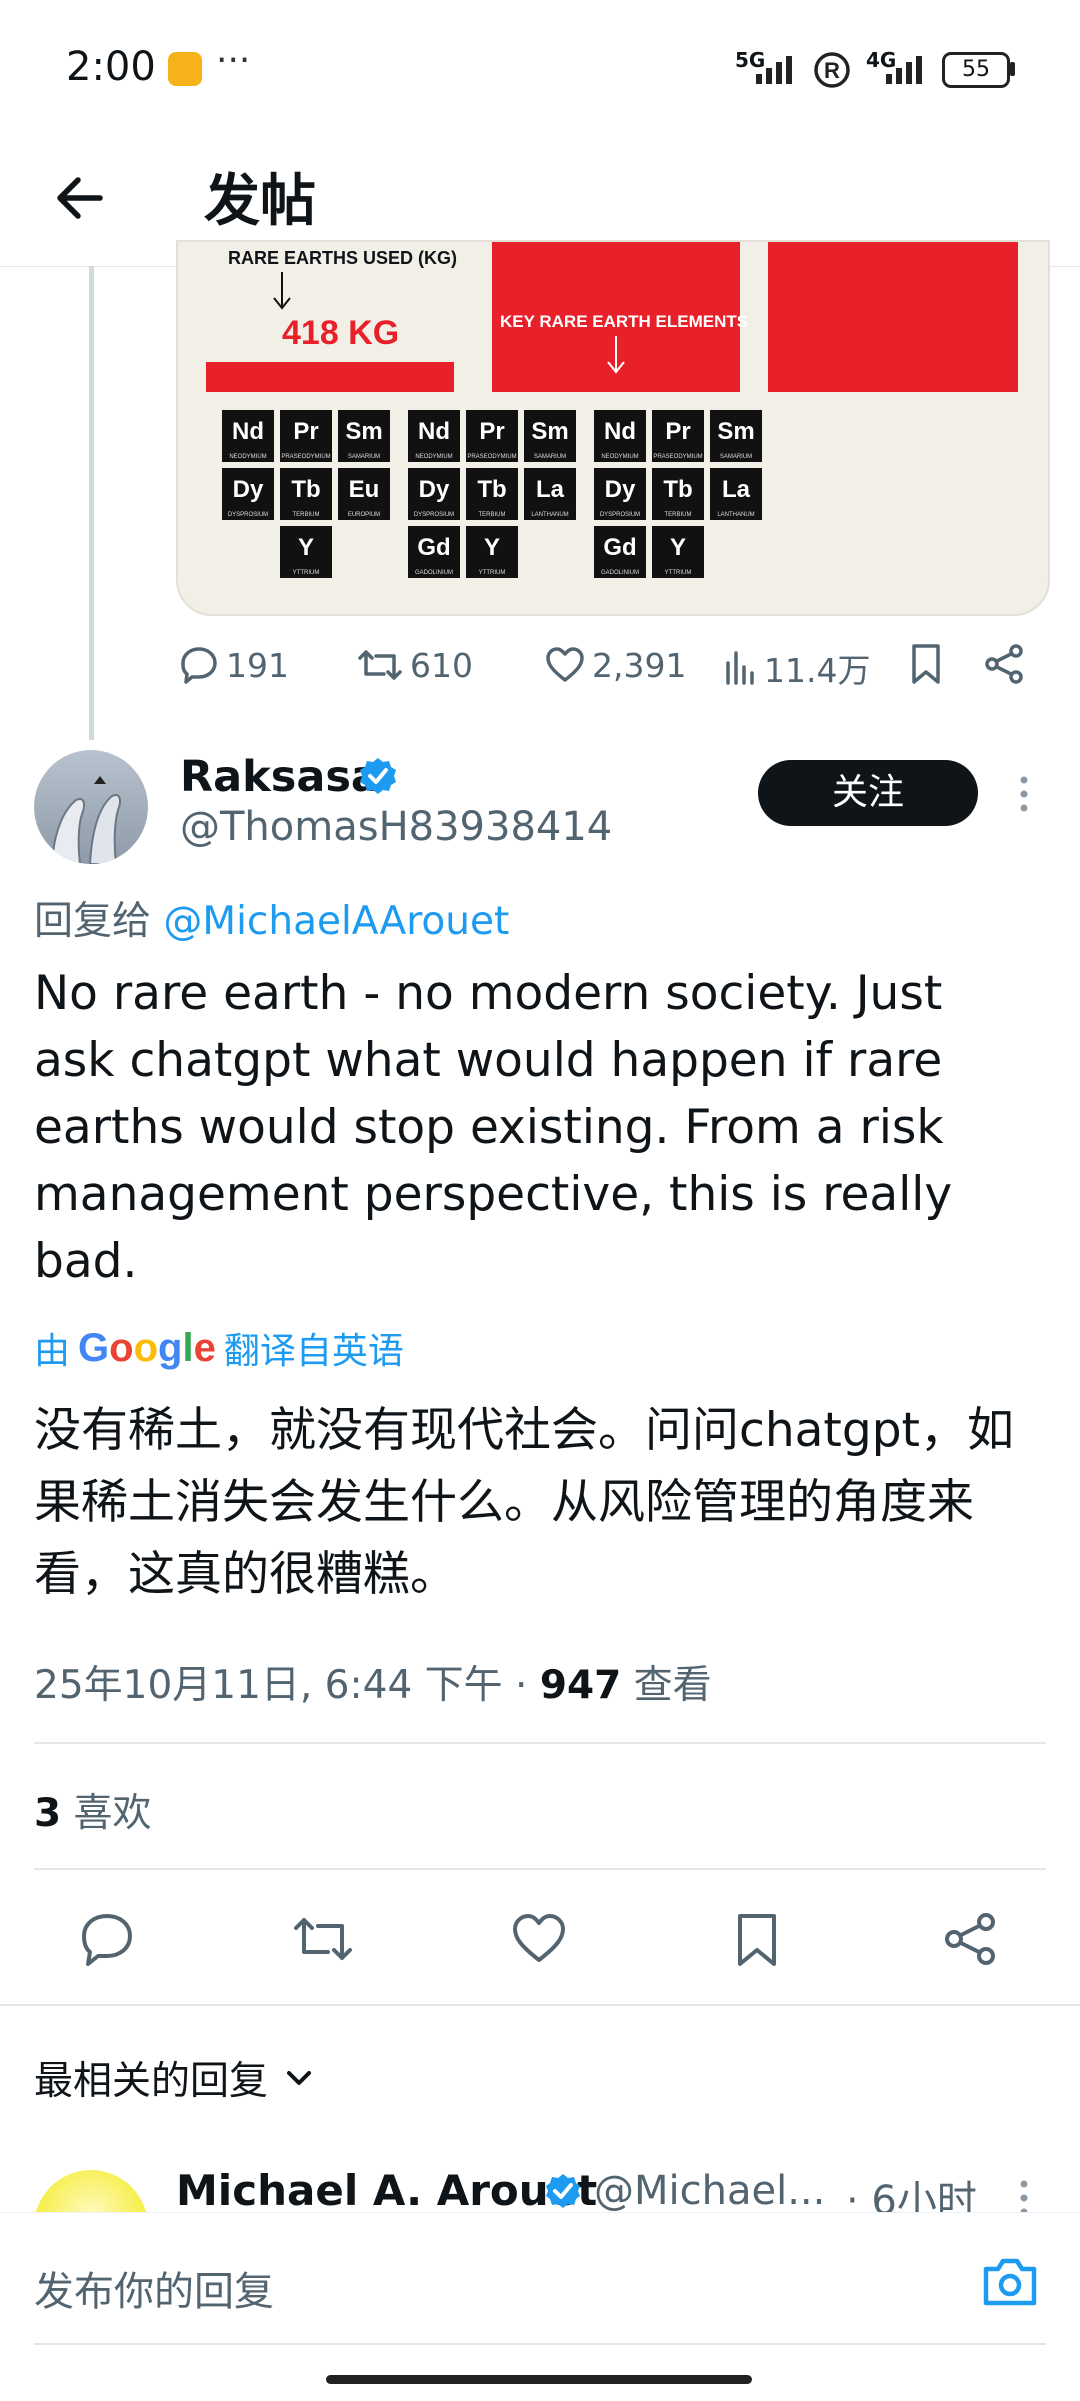 The width and height of the screenshot is (1080, 2401). Describe the element at coordinates (1004, 664) in the screenshot. I see `share-icon` at that location.